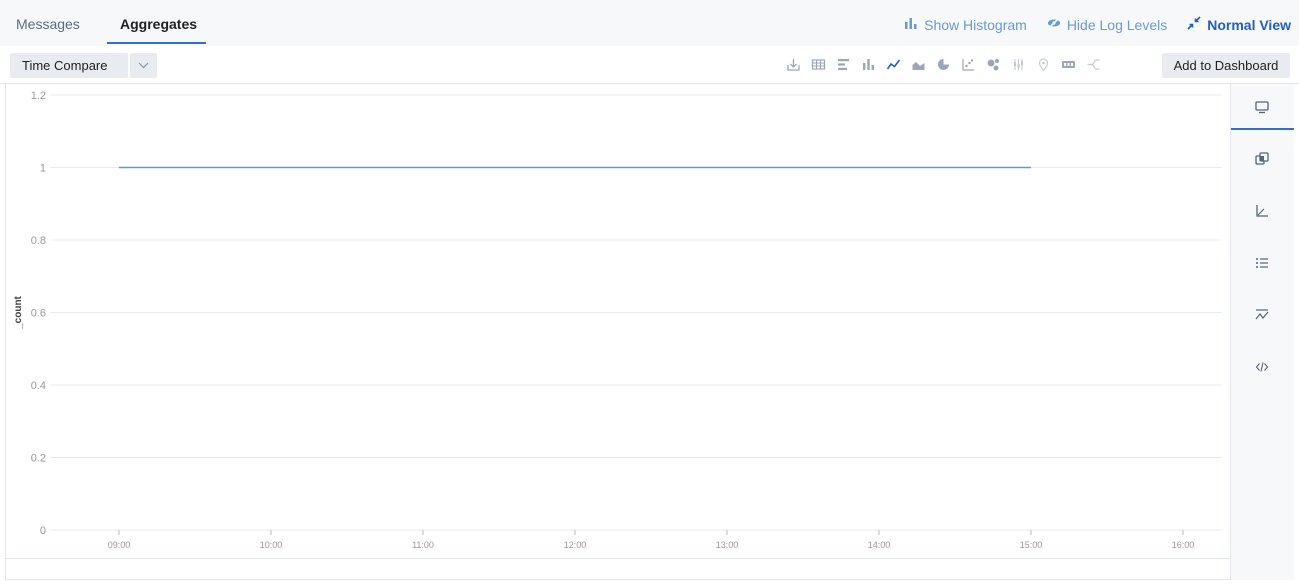 This screenshot has height=584, width=1299. Describe the element at coordinates (1262, 263) in the screenshot. I see `legend-settings-button` at that location.